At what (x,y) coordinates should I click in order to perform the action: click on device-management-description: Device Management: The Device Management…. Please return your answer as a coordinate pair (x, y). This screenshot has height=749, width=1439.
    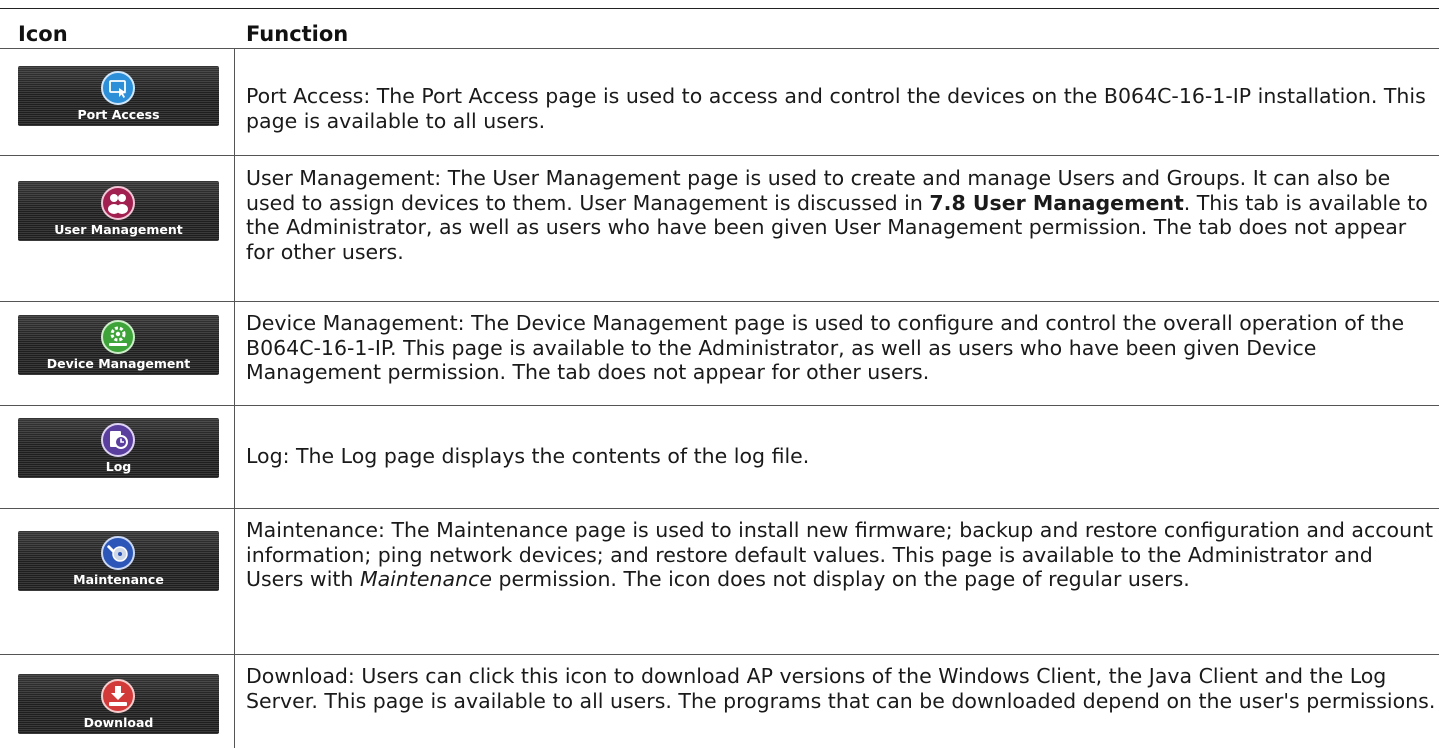
    Looking at the image, I should click on (825, 347).